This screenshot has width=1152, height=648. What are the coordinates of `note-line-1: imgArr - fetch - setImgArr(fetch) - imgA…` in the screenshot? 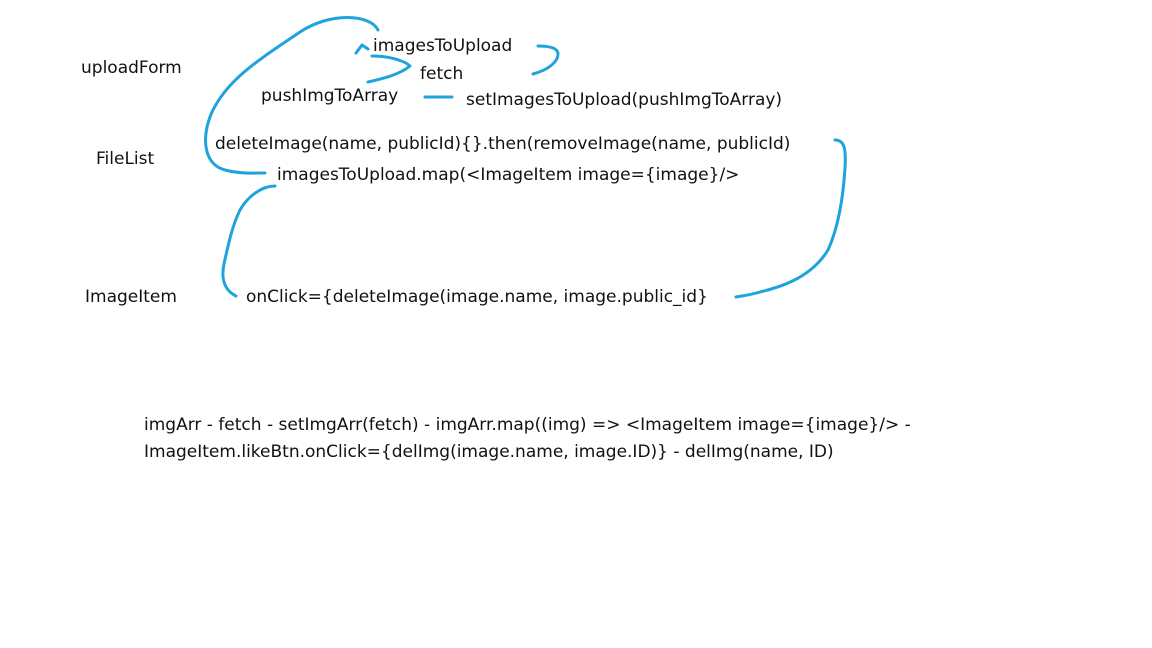 It's located at (527, 425).